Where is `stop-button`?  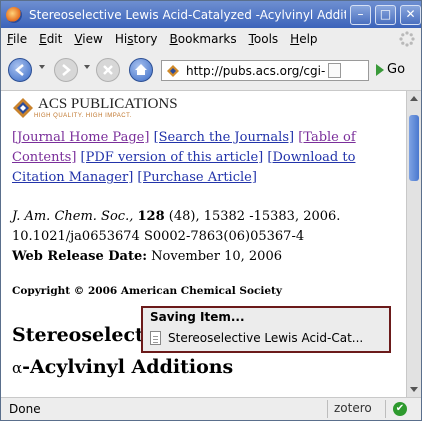
stop-button is located at coordinates (108, 70).